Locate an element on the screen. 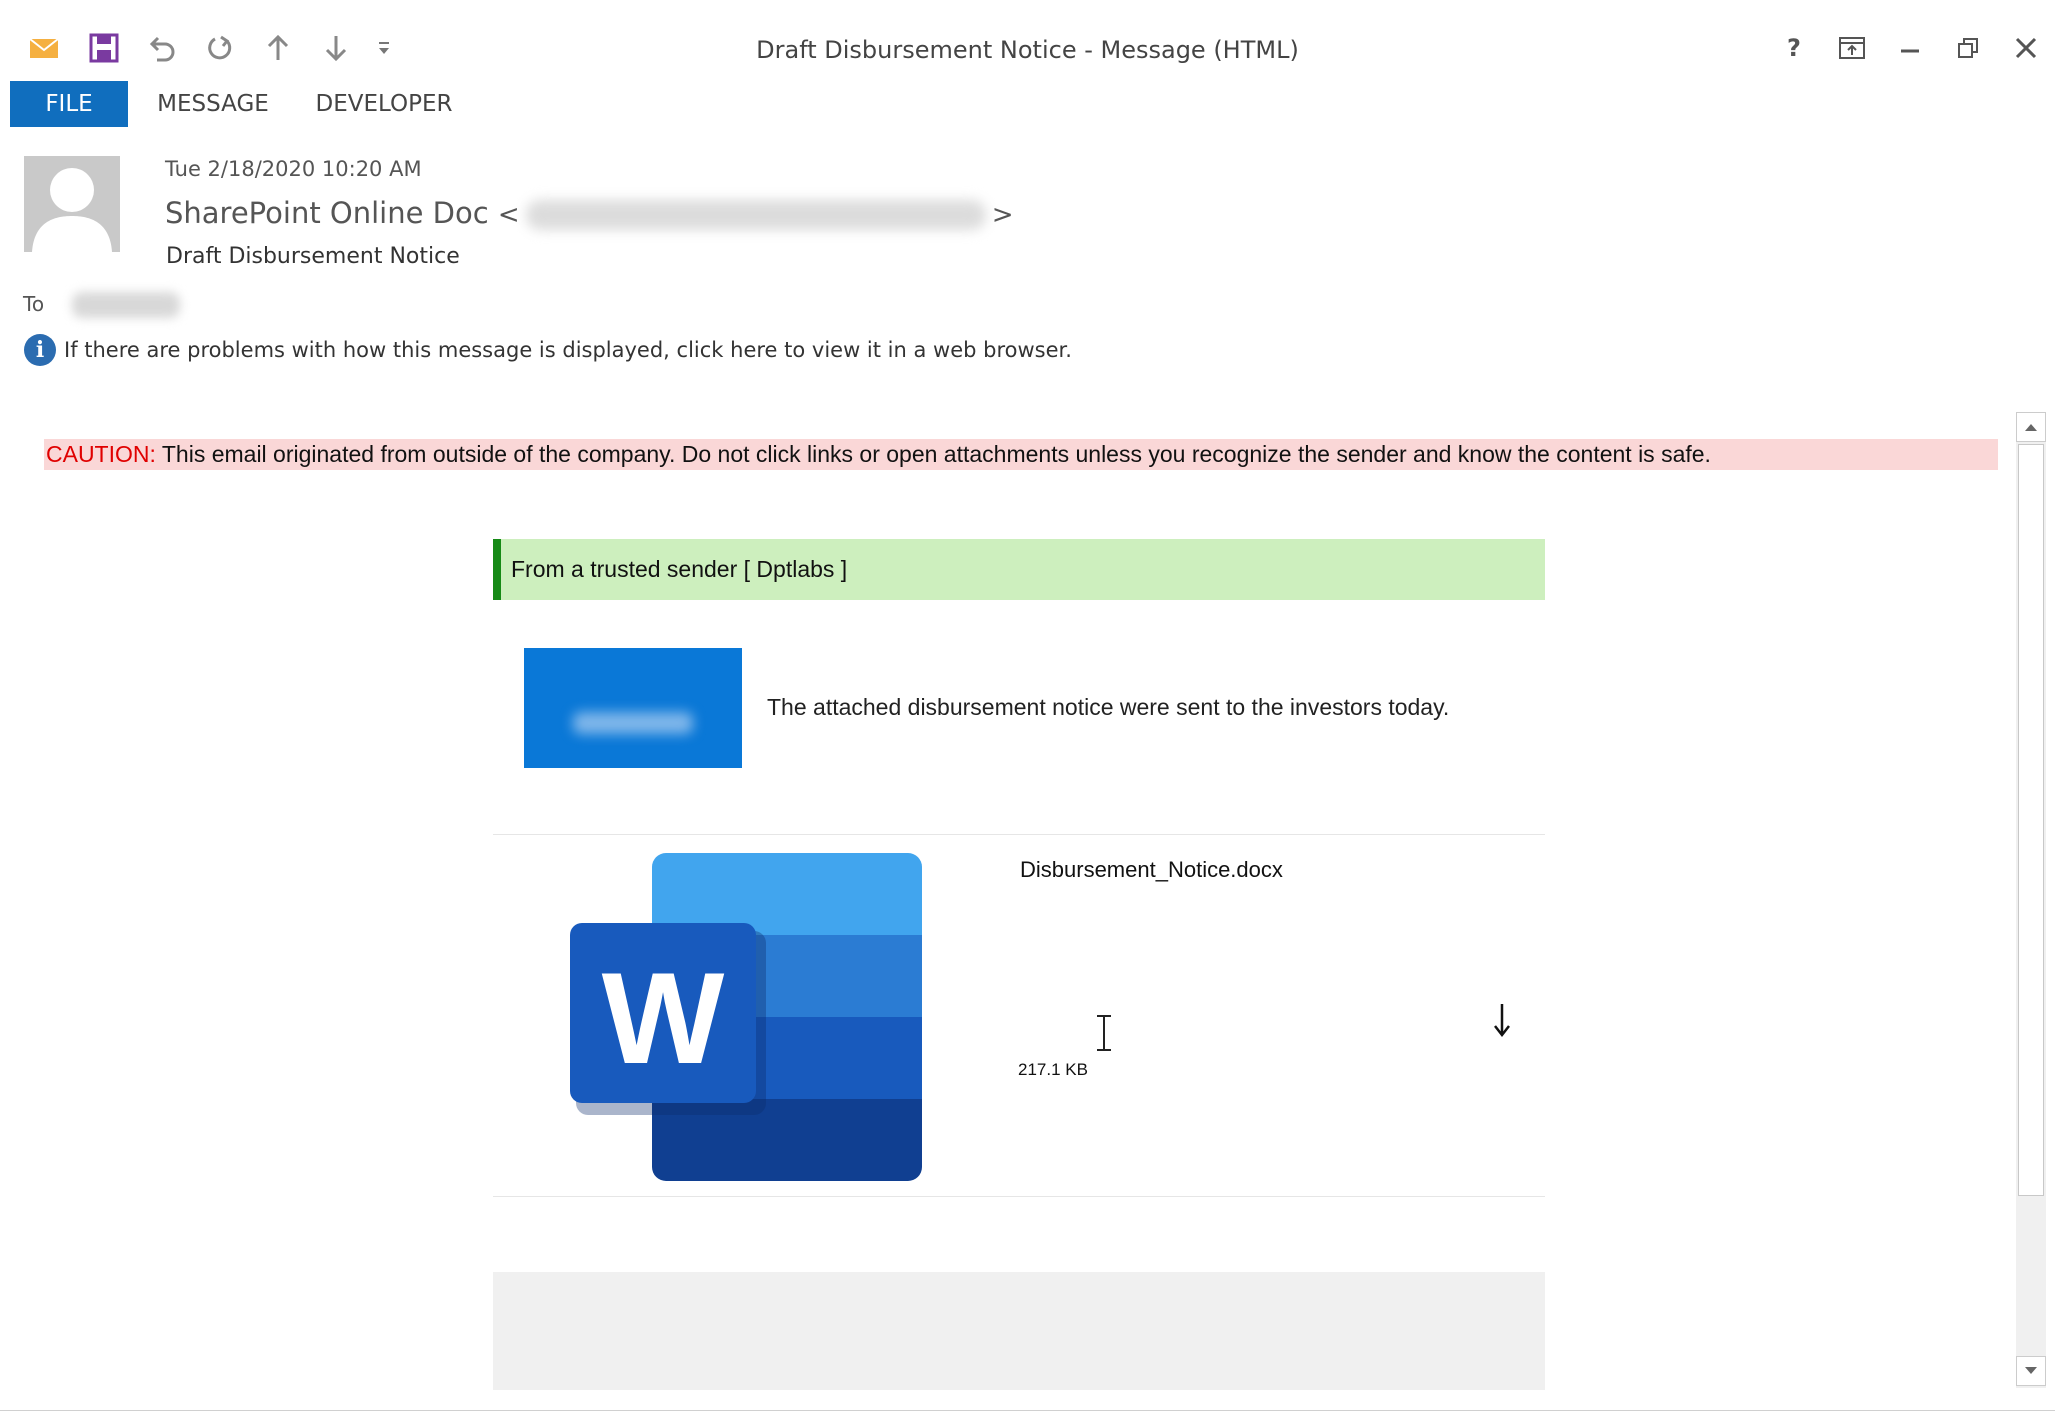  scroll-up-button is located at coordinates (2031, 427).